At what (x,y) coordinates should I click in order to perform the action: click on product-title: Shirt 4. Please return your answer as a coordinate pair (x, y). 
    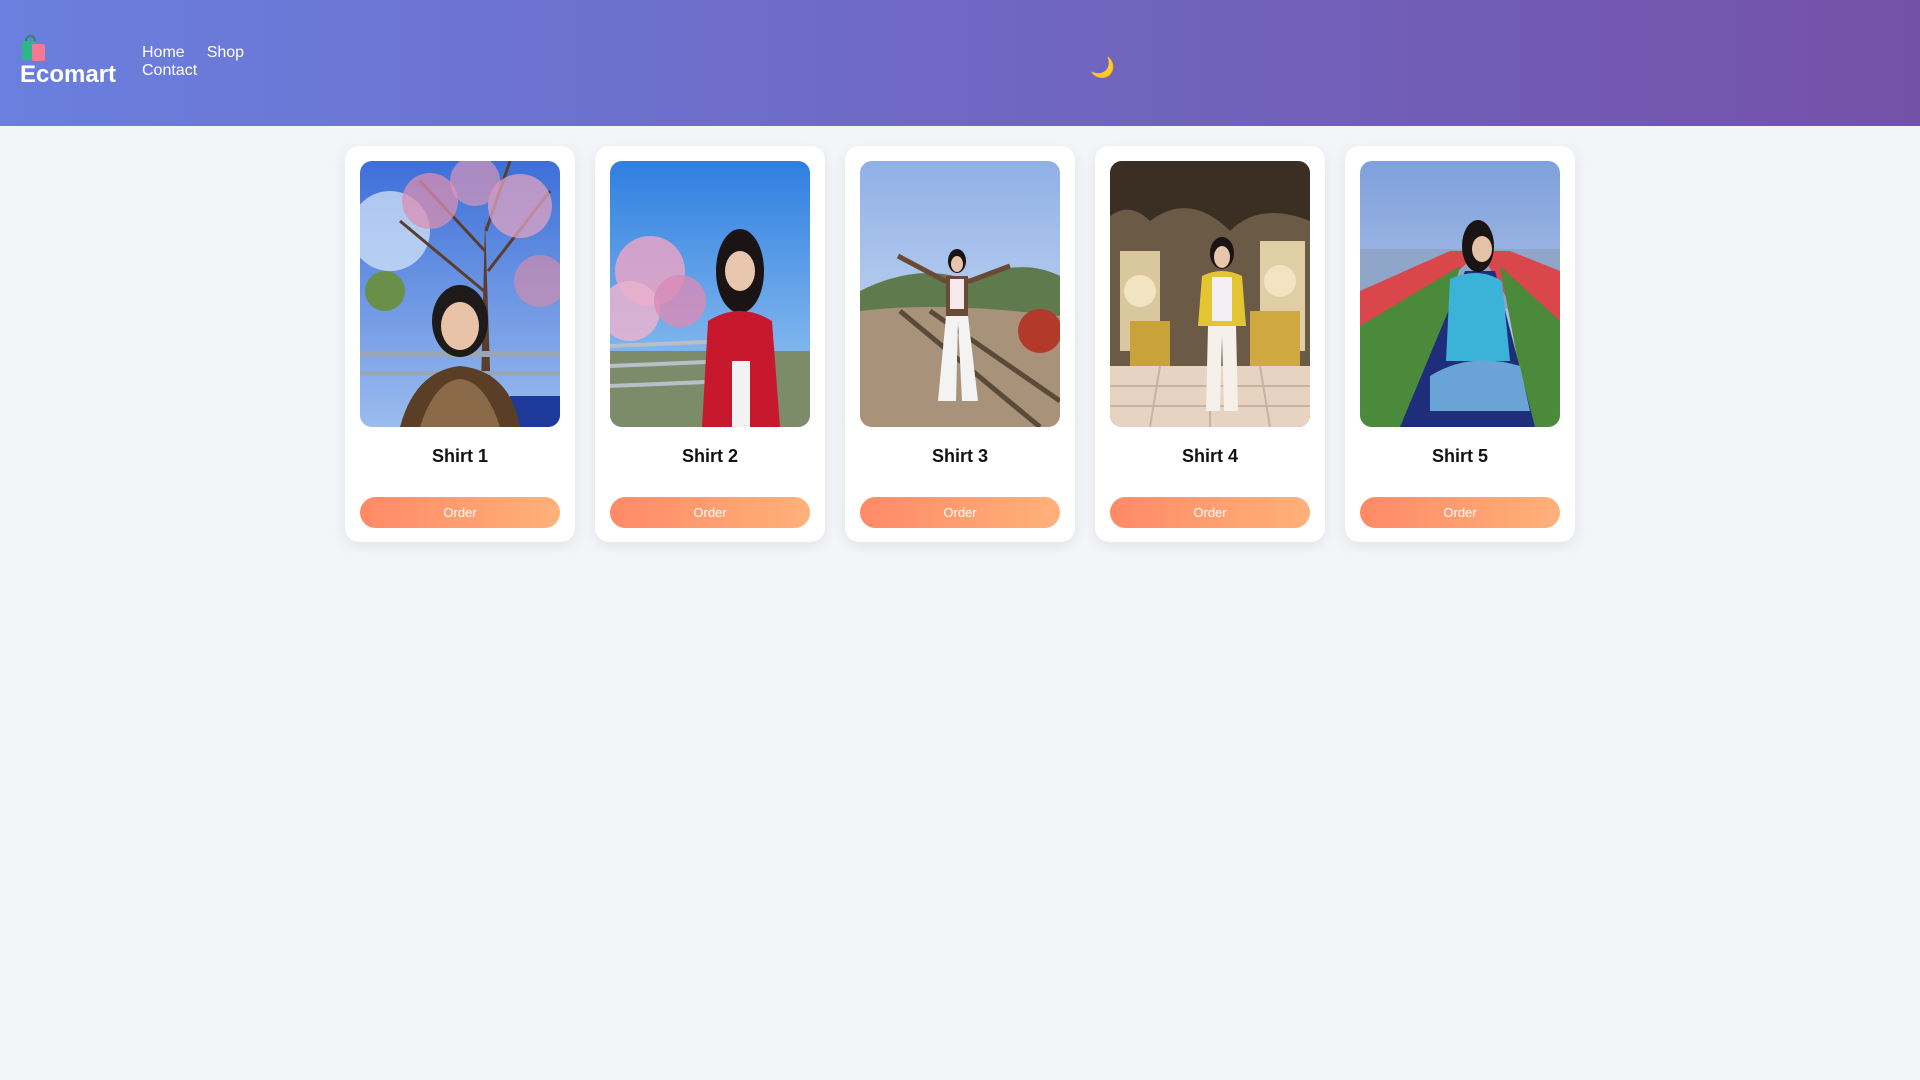
    Looking at the image, I should click on (1209, 456).